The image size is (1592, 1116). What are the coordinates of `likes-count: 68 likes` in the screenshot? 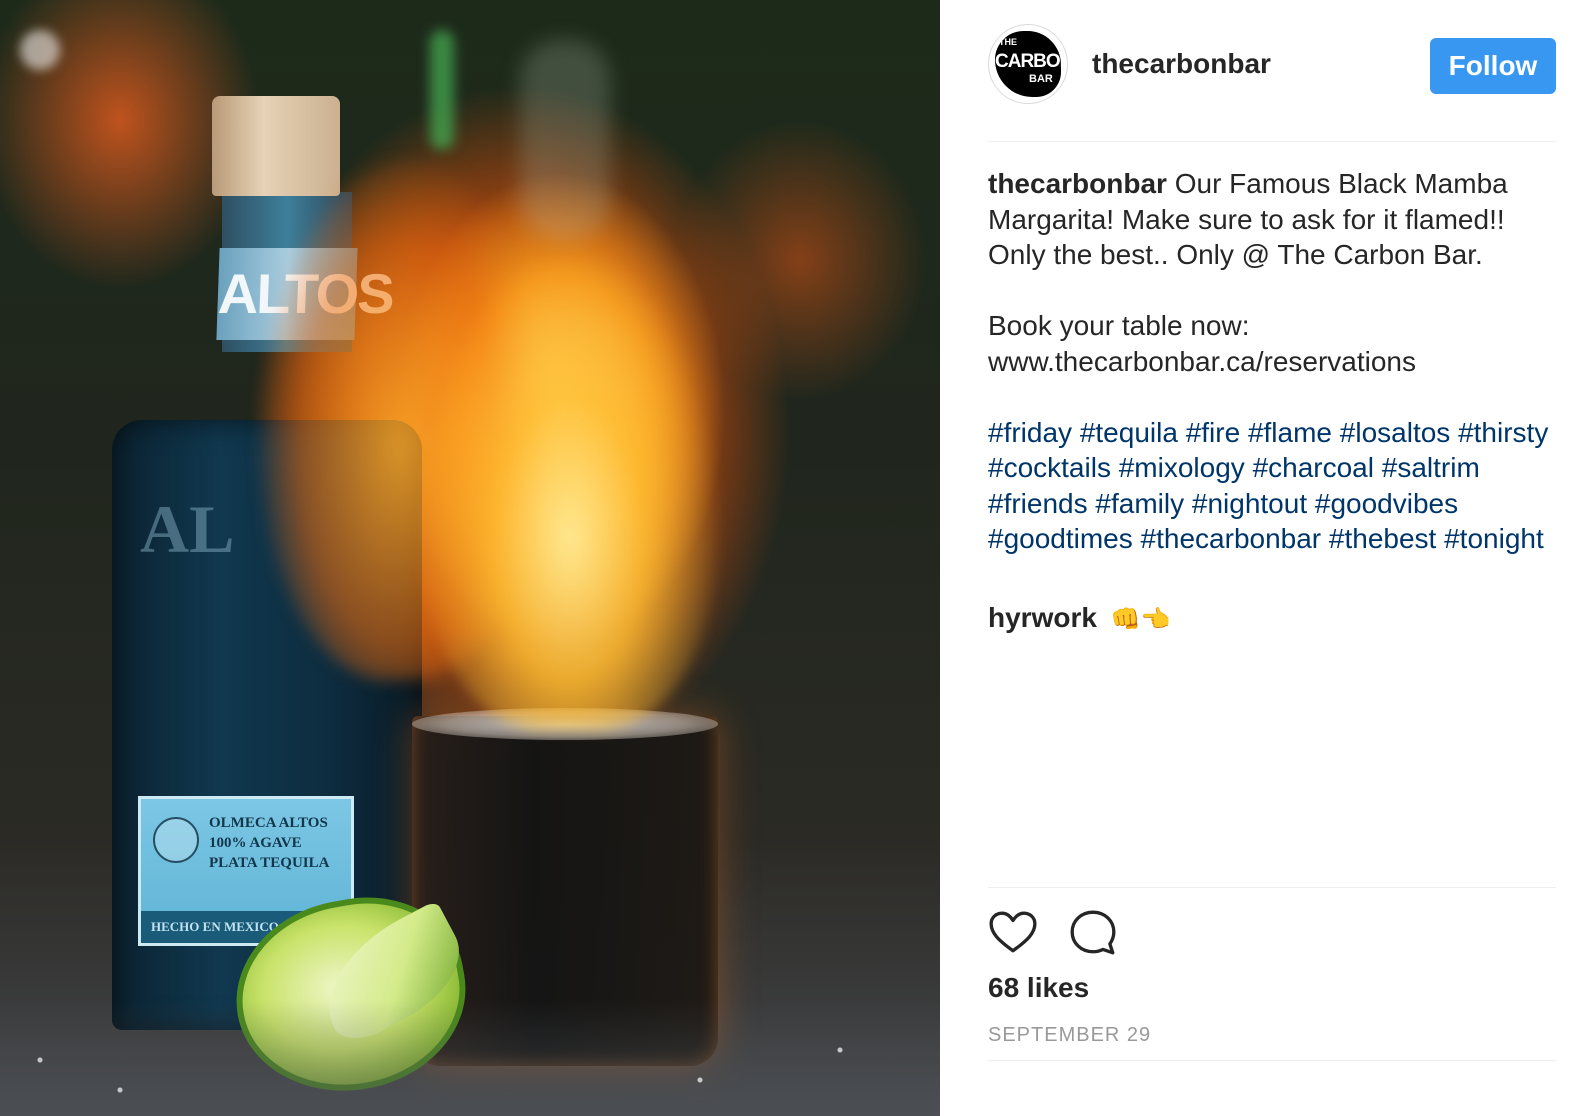 It's located at (1038, 988).